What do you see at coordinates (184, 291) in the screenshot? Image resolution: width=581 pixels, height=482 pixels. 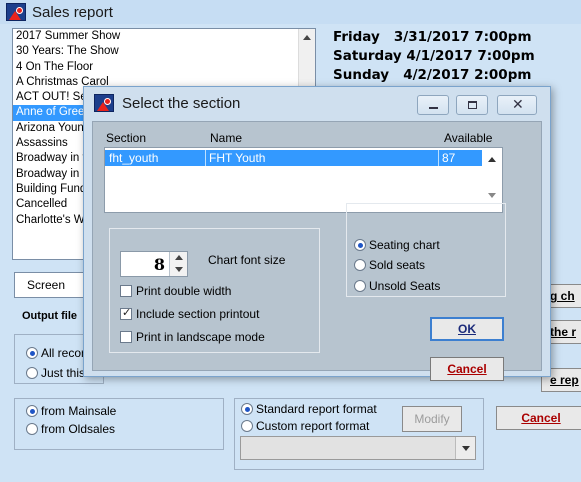 I see `checkbox-label: Print double width` at bounding box center [184, 291].